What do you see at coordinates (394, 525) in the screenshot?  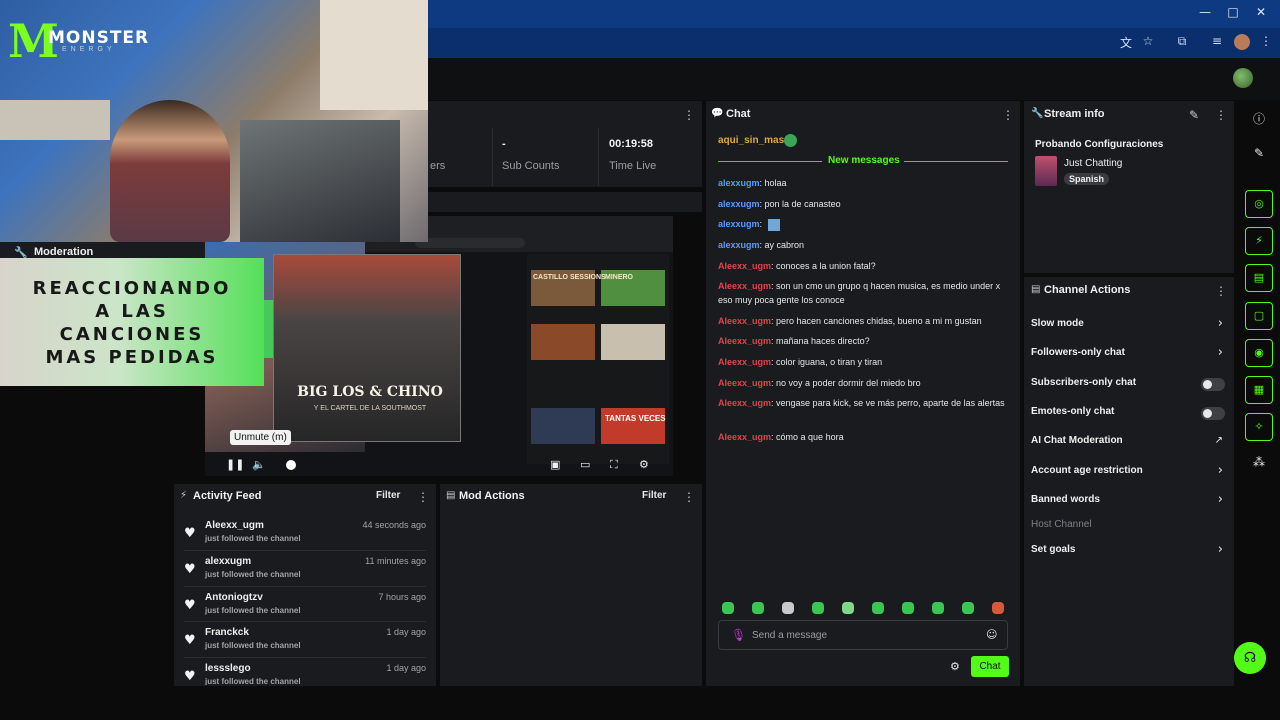 I see `feed-time: 44 seconds ago` at bounding box center [394, 525].